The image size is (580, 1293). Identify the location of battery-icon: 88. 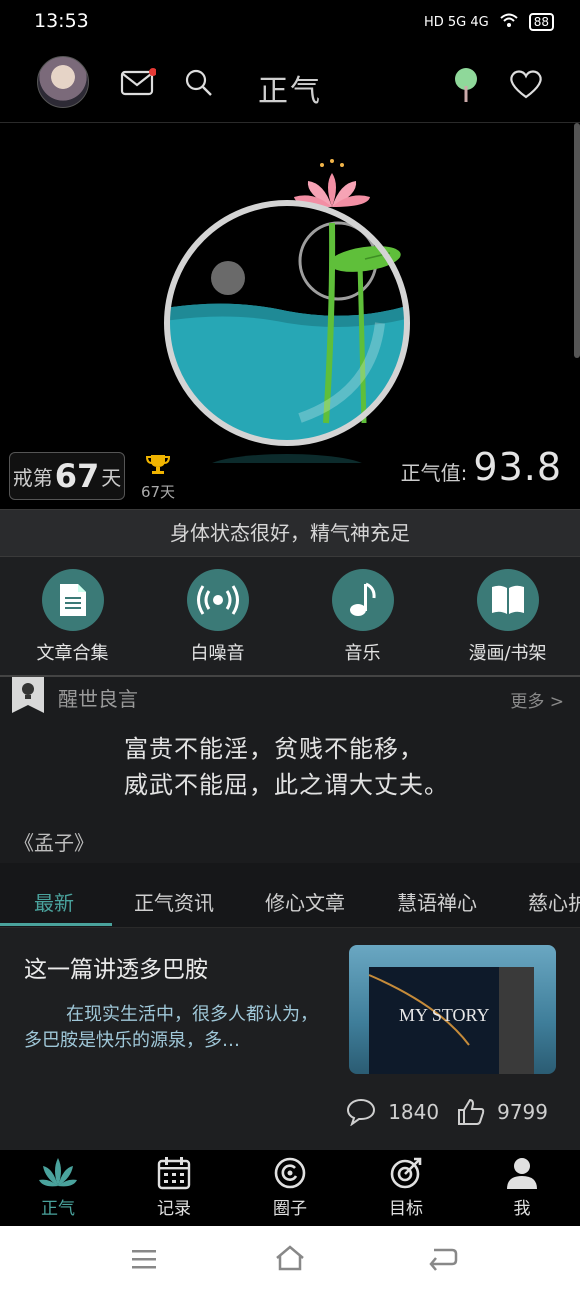
(541, 22).